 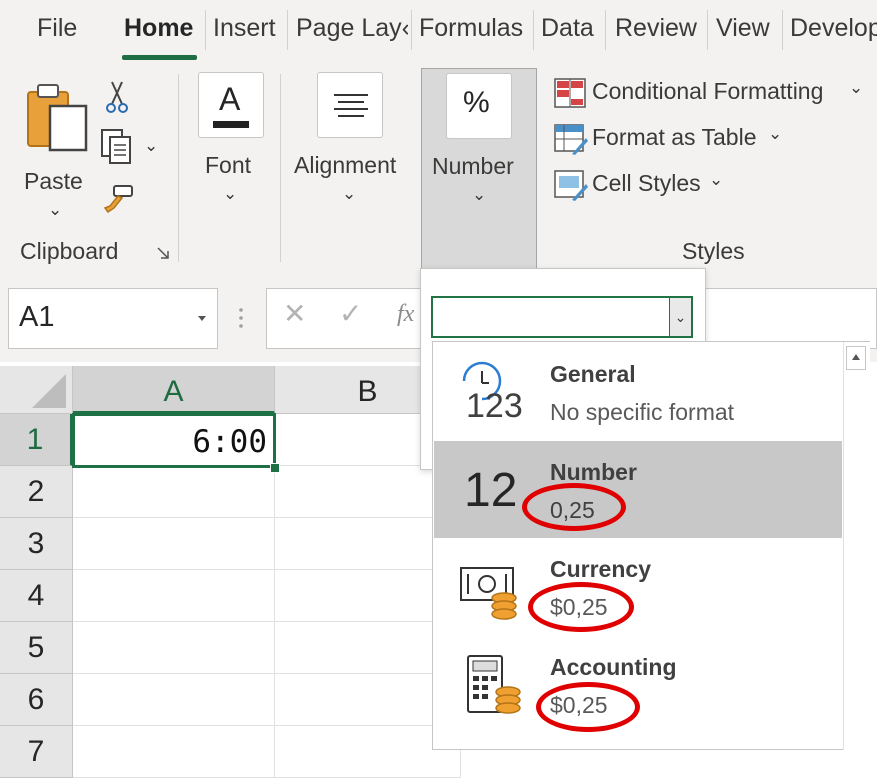 I want to click on tab-insert: Insert, so click(x=244, y=28).